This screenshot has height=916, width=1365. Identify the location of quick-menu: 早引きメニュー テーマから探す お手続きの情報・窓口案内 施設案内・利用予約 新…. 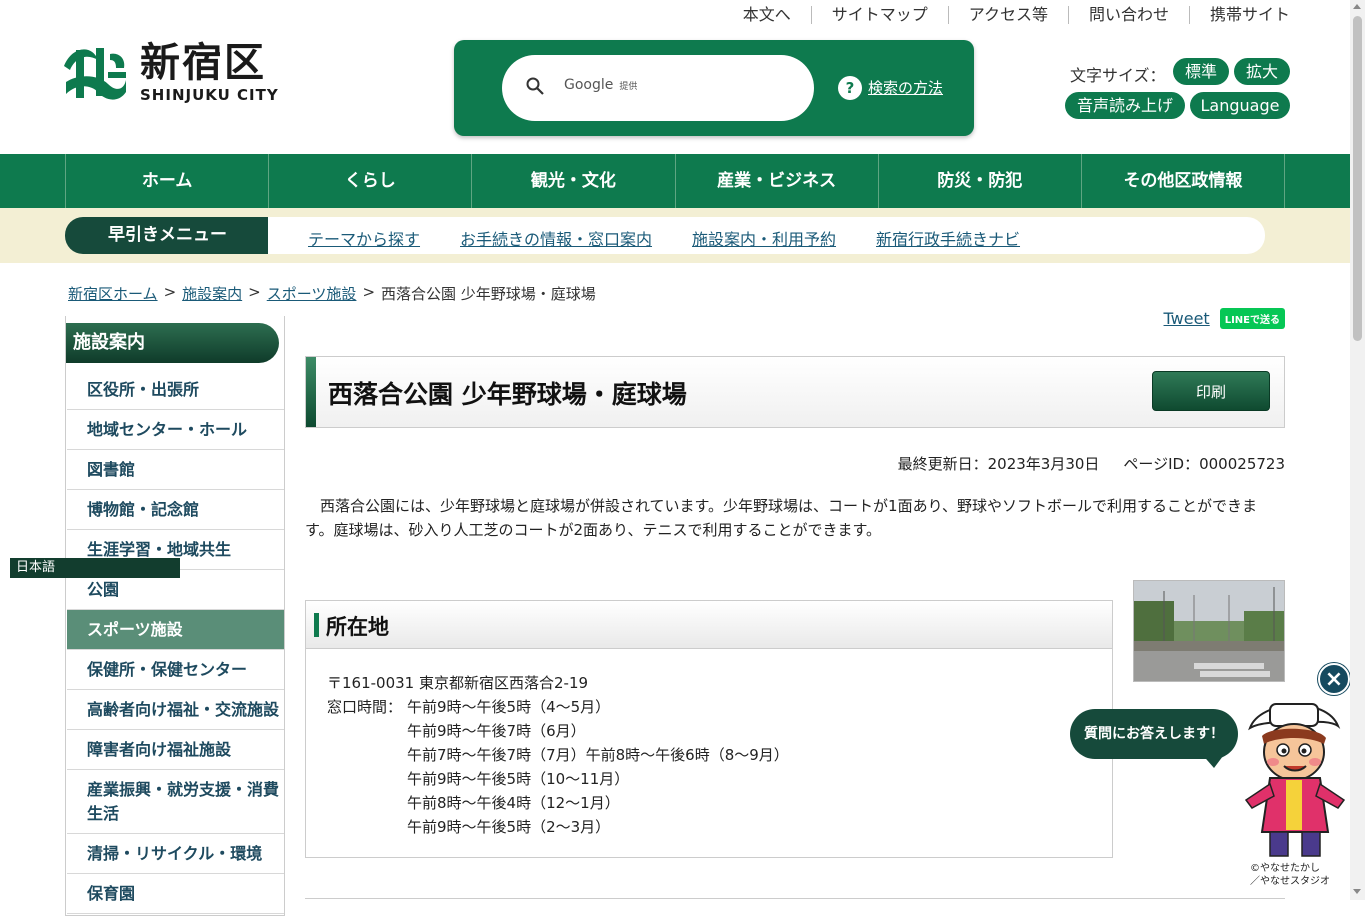
(675, 235).